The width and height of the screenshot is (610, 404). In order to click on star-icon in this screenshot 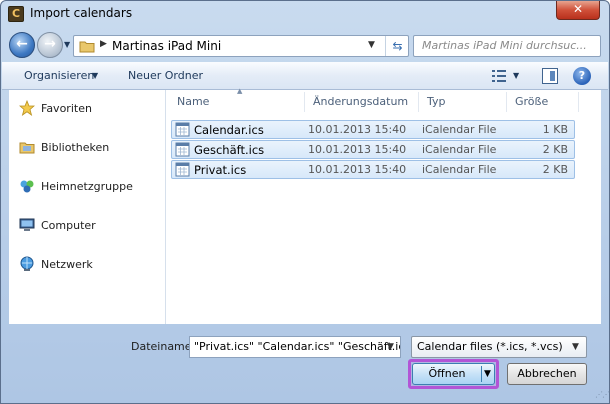, I will do `click(27, 108)`.